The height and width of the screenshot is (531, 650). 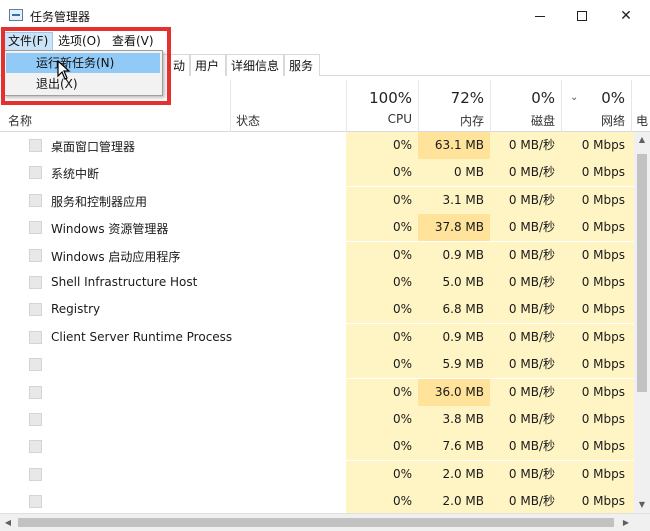 What do you see at coordinates (317, 310) in the screenshot?
I see `process-row: Registry 0% 6.8 MB 0 MB/秒 0 Mbps` at bounding box center [317, 310].